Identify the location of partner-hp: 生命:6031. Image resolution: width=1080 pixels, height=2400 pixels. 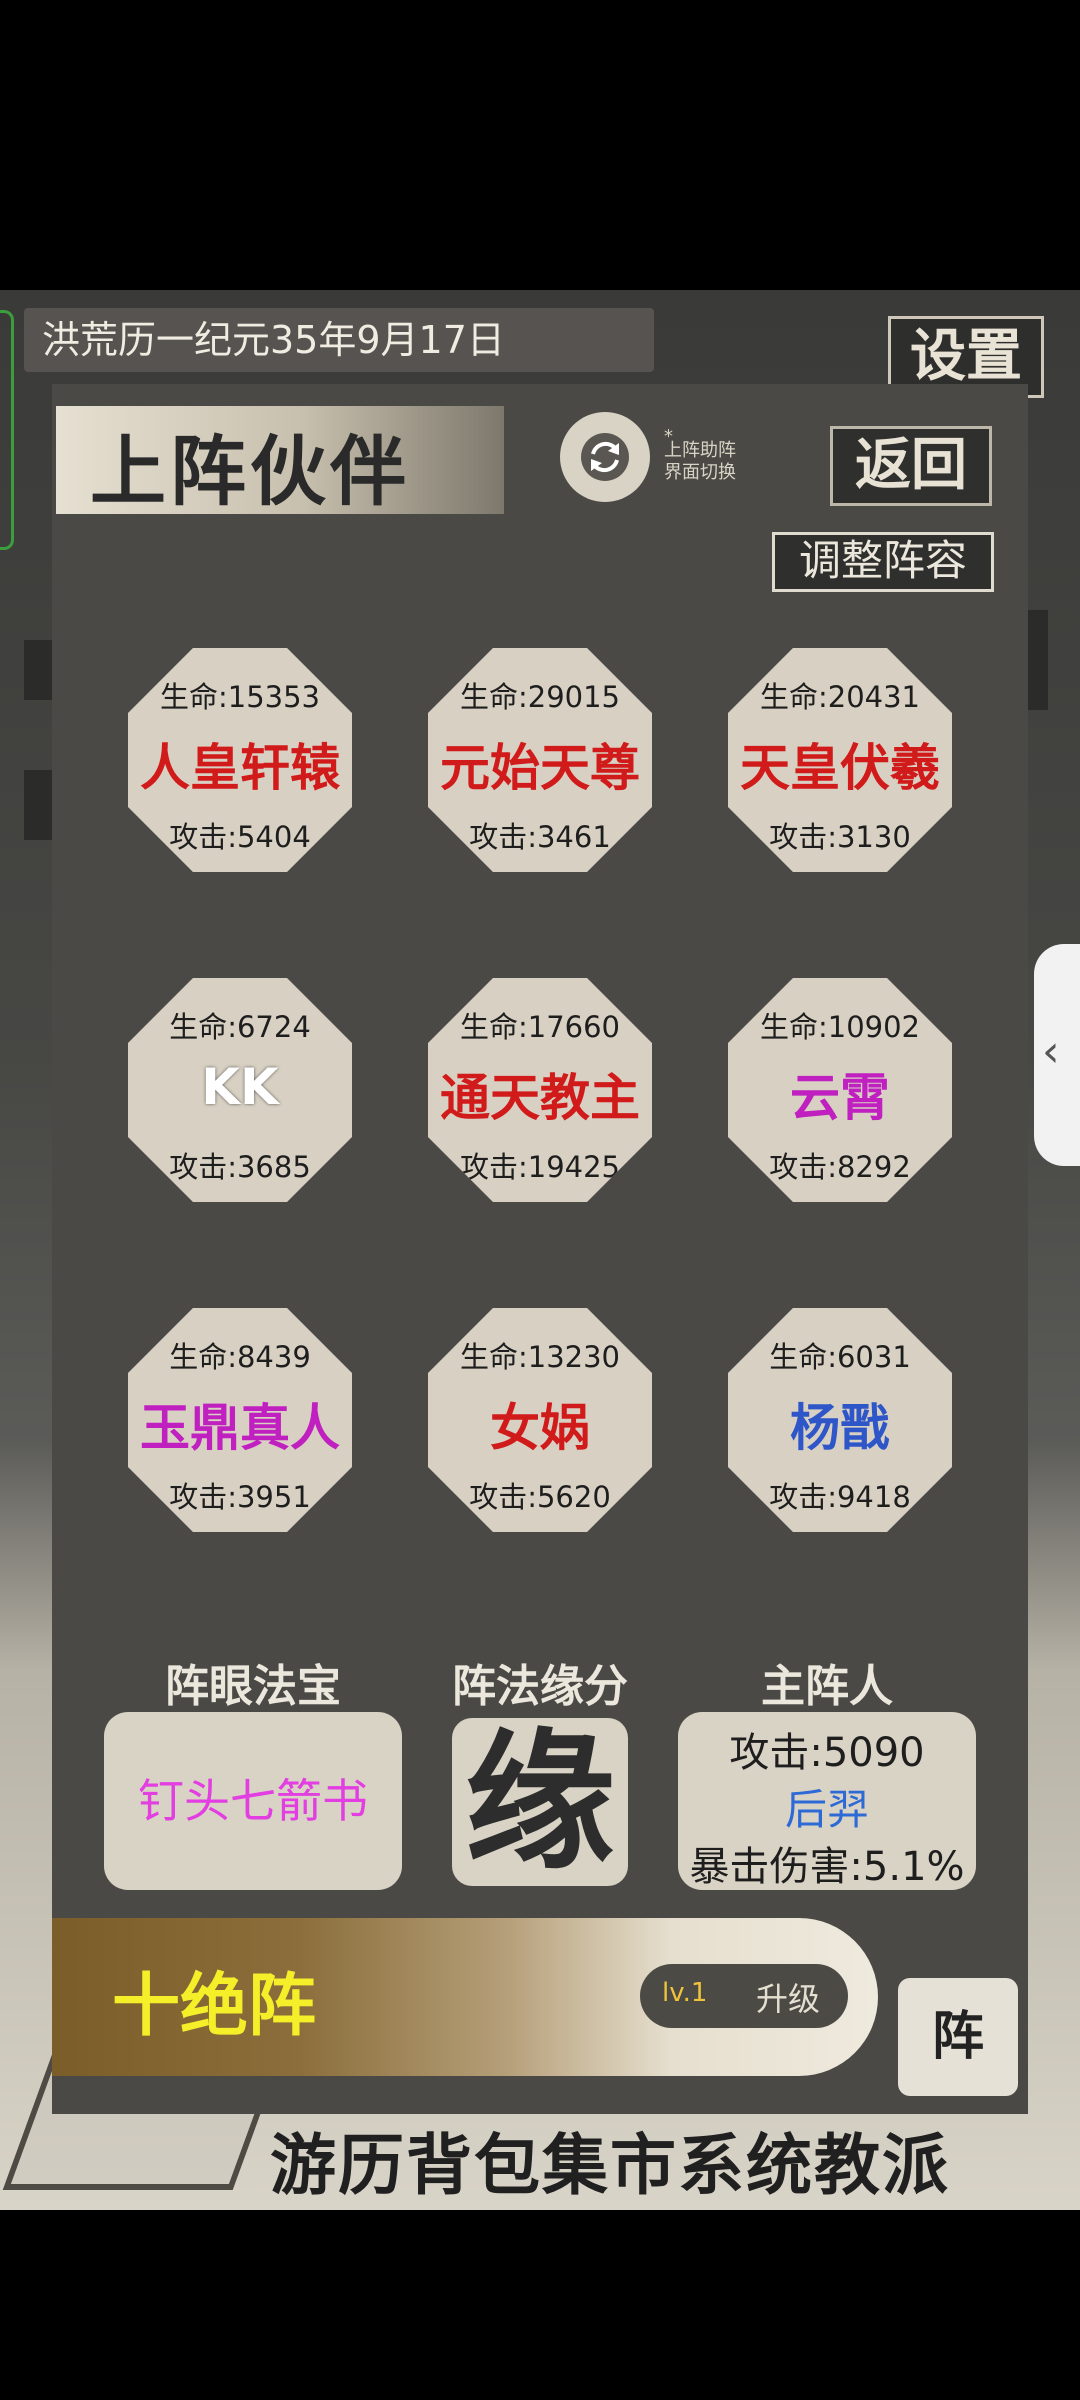
(840, 1357).